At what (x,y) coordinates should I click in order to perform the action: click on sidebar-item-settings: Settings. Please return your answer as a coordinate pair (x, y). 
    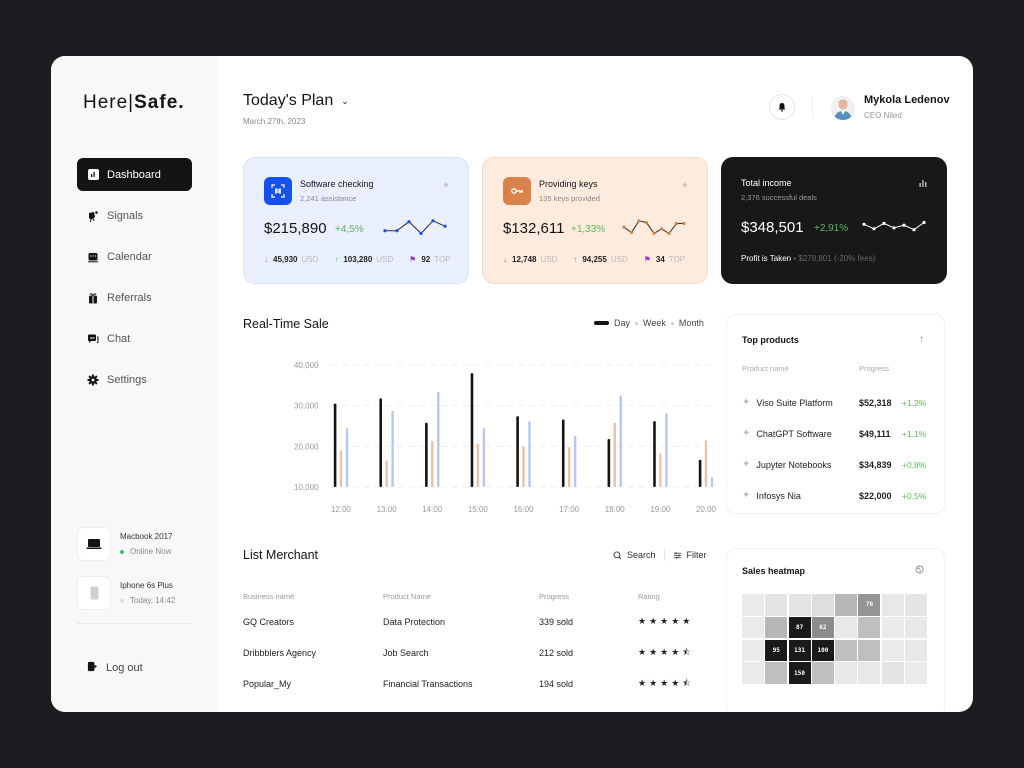
    Looking at the image, I should click on (134, 379).